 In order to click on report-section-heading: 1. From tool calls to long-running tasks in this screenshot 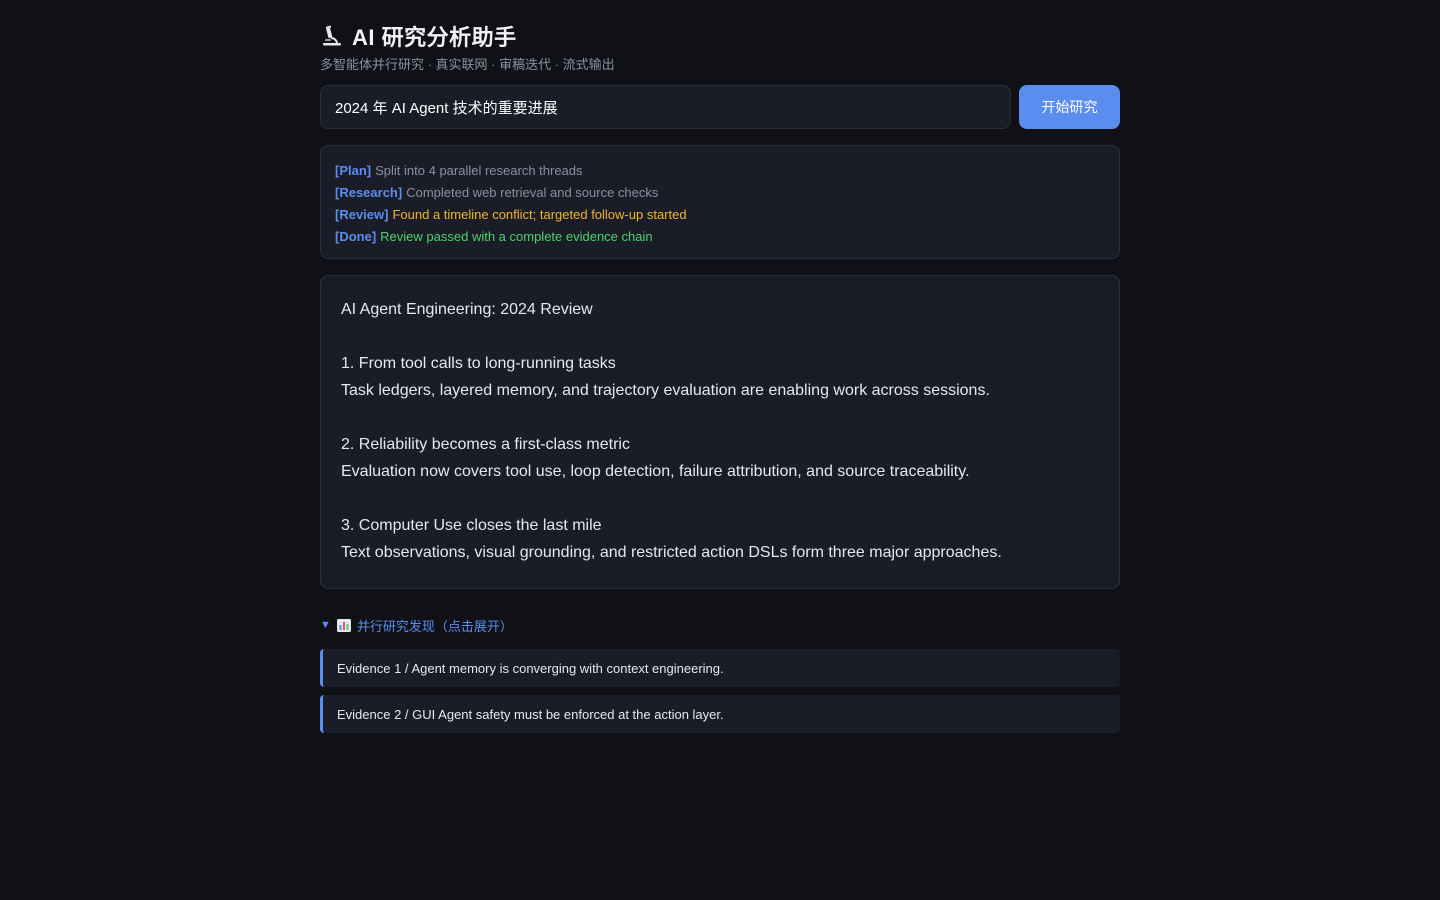, I will do `click(478, 363)`.